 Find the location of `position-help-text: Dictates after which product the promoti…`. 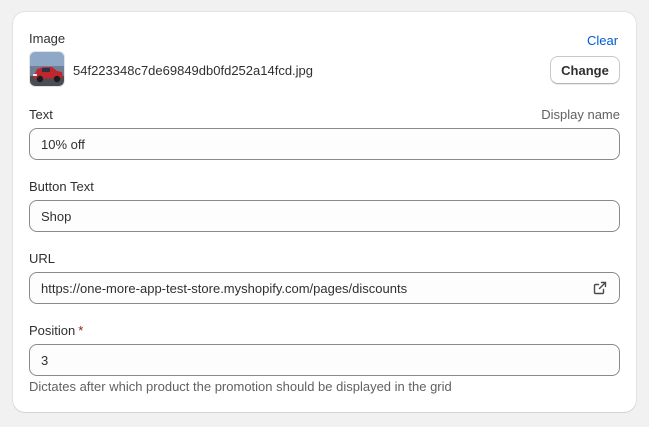

position-help-text: Dictates after which product the promoti… is located at coordinates (240, 386).